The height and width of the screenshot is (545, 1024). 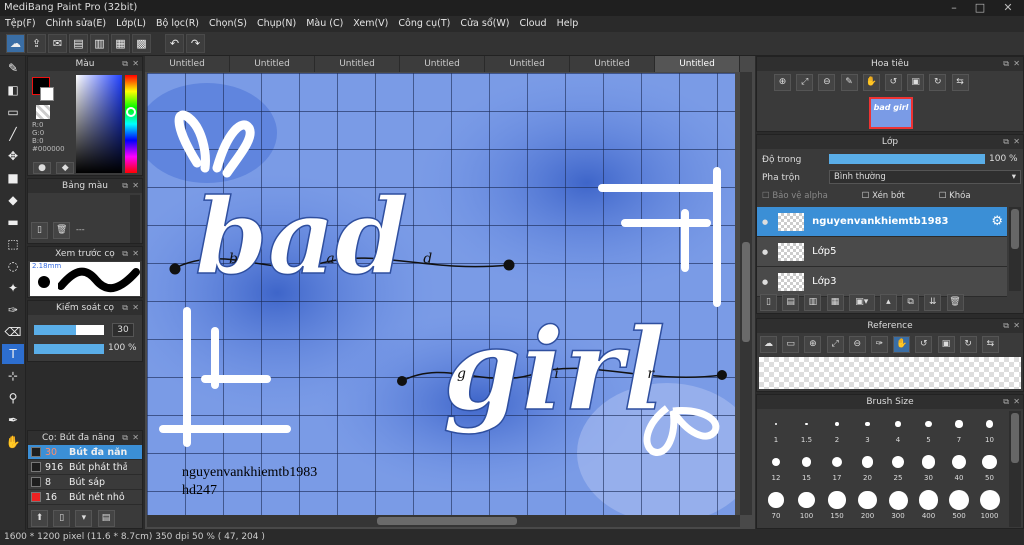 What do you see at coordinates (13, 134) in the screenshot?
I see `line-tool-icon: ╱` at bounding box center [13, 134].